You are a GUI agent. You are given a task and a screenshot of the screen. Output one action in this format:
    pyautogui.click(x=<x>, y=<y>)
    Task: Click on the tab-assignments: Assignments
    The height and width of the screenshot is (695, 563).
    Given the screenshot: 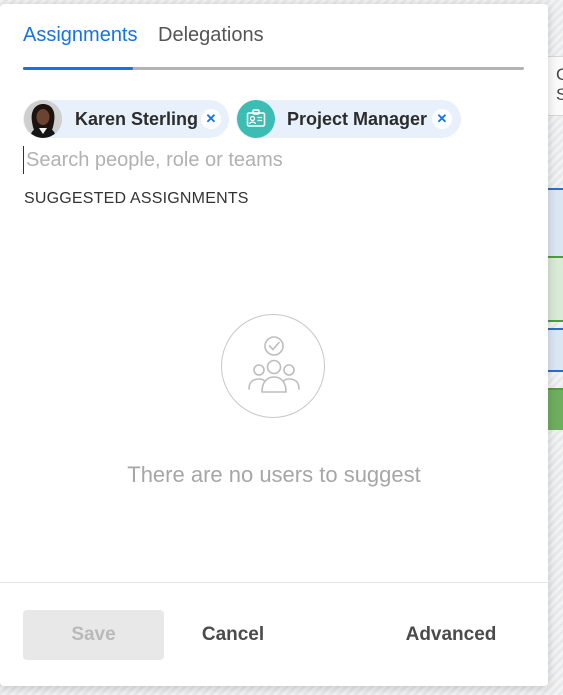 What is the action you would take?
    pyautogui.click(x=80, y=35)
    